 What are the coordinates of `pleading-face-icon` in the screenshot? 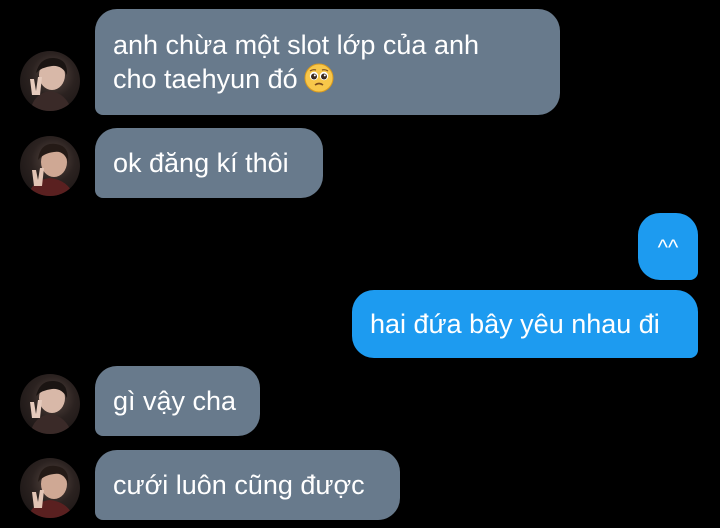 It's located at (319, 82).